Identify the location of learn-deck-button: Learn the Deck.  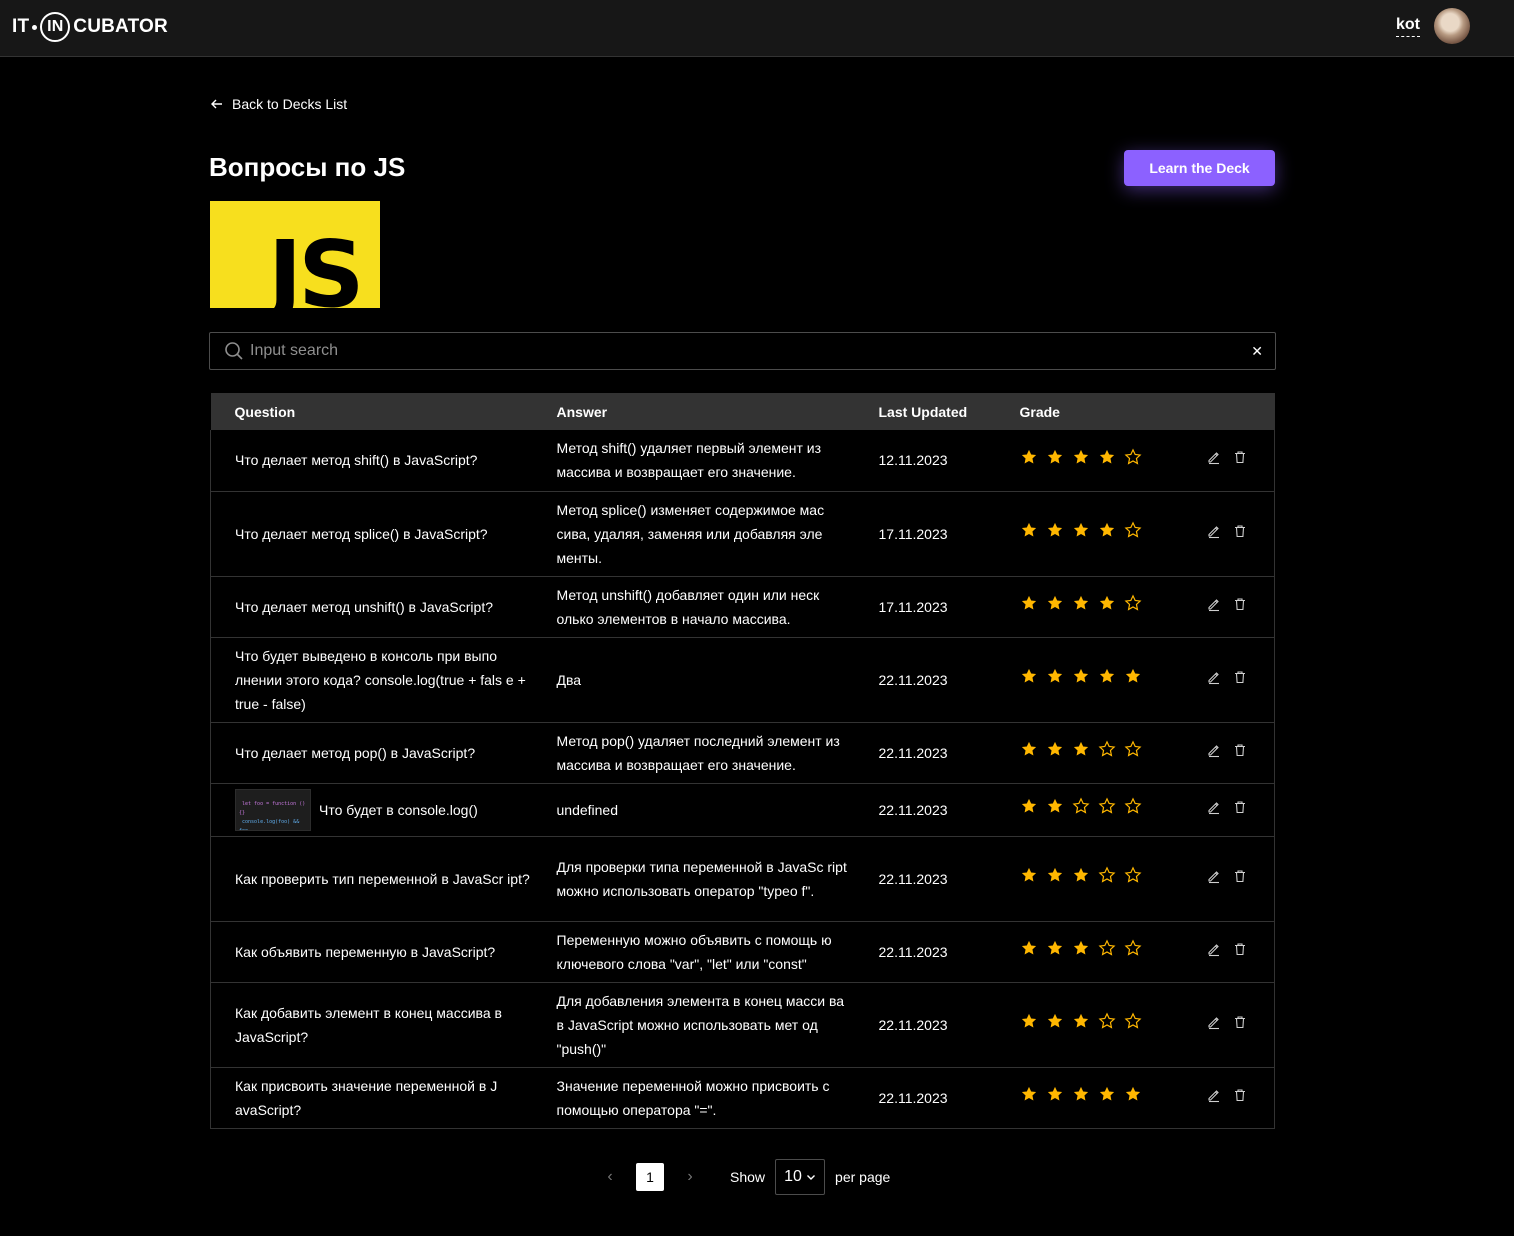
(1199, 168).